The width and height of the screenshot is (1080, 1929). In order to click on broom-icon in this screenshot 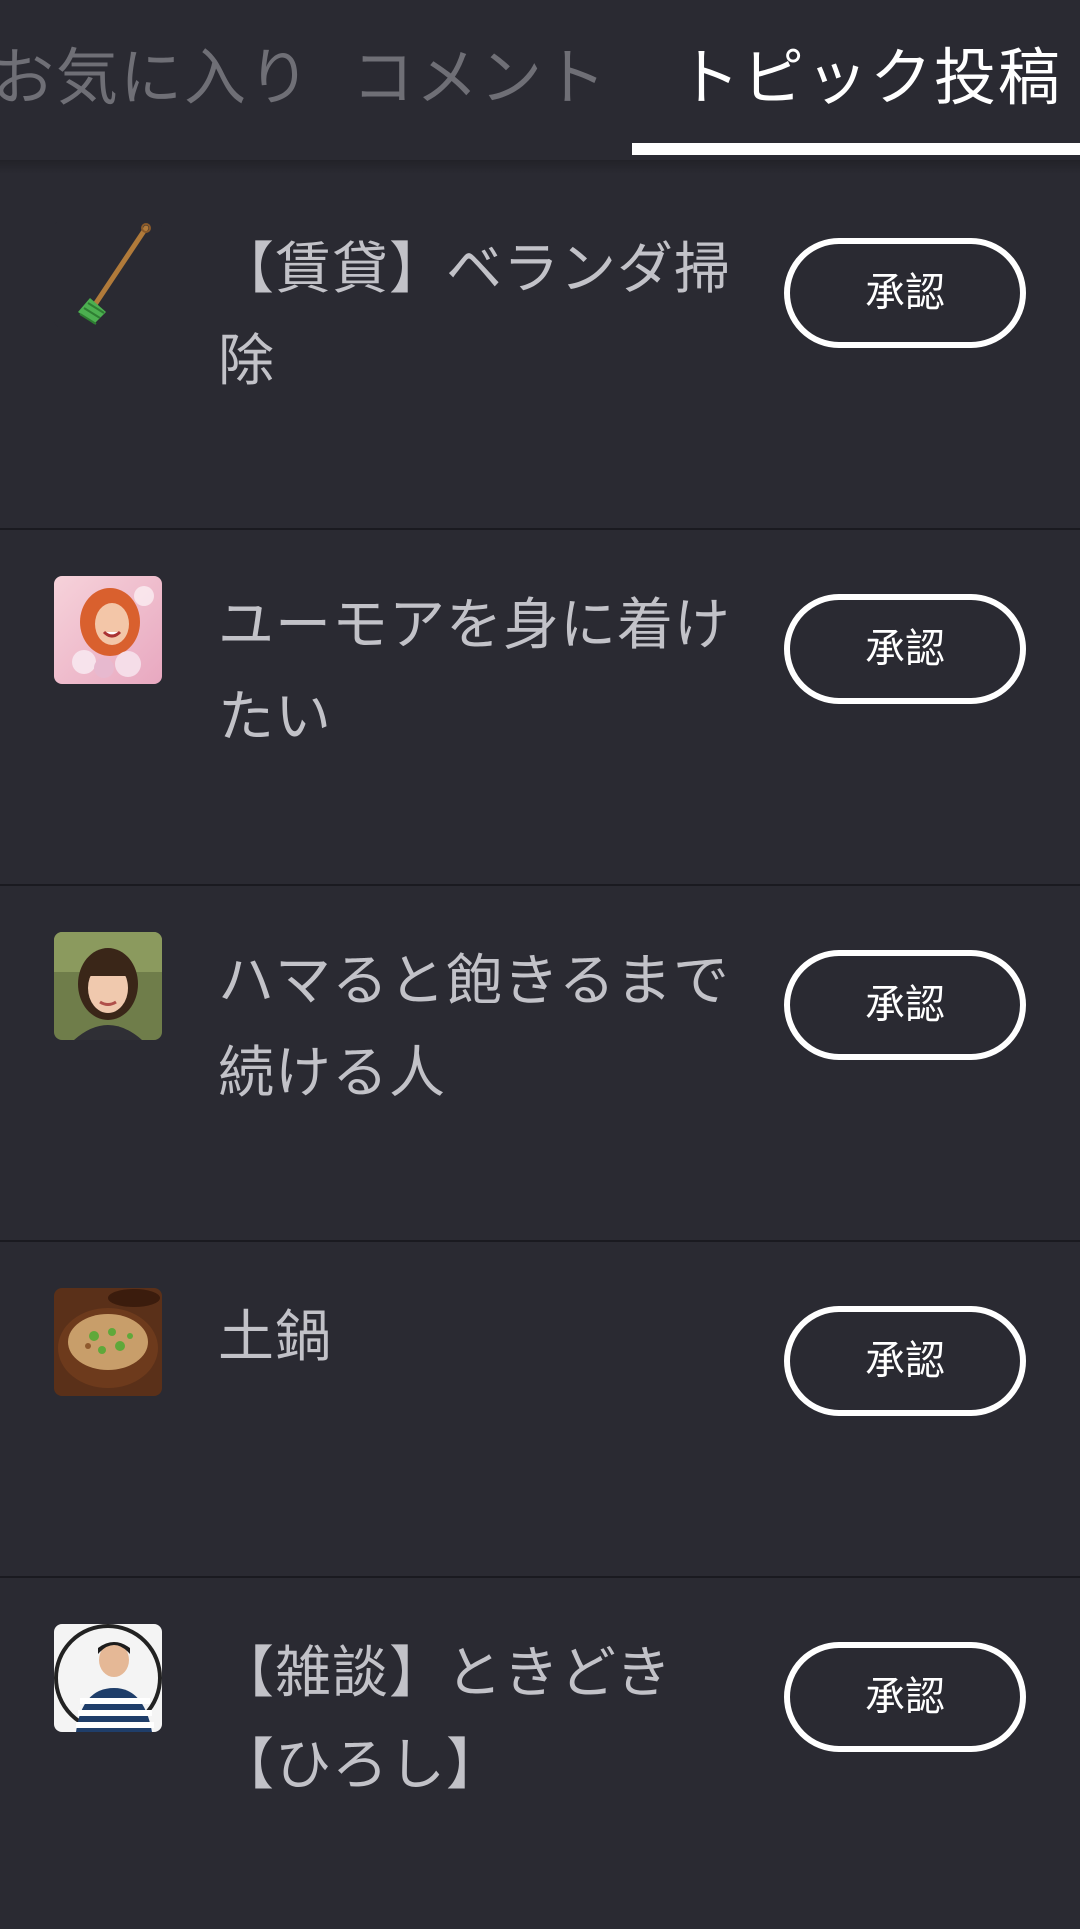, I will do `click(108, 274)`.